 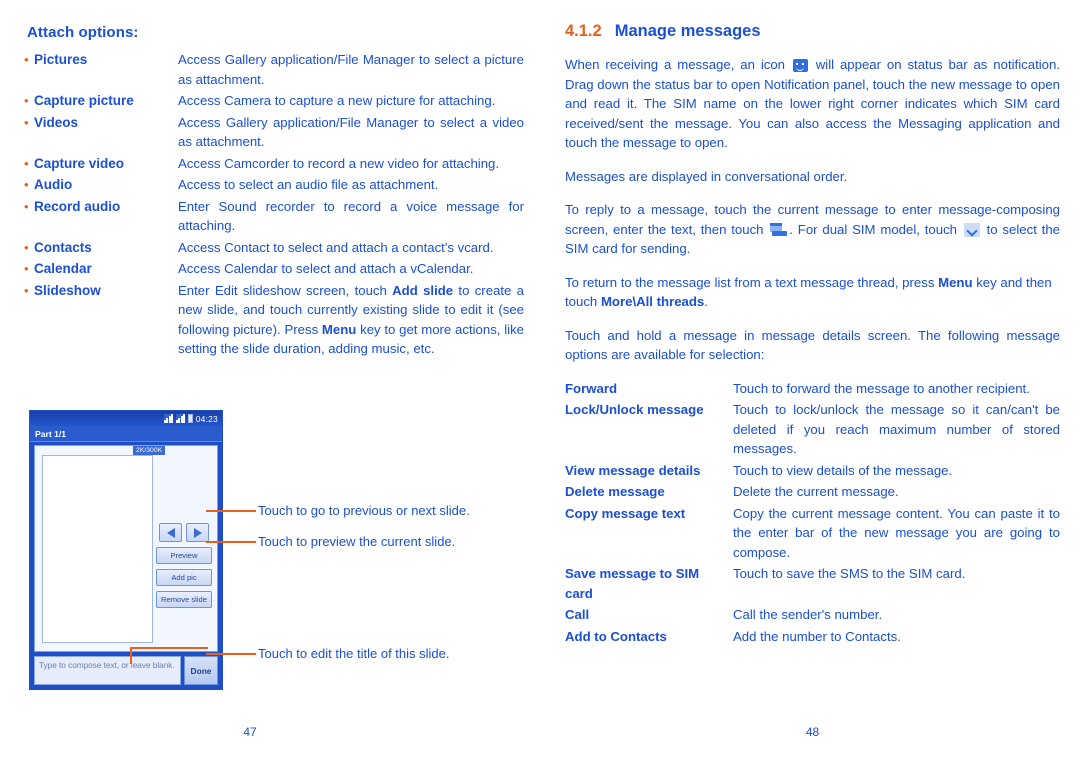 What do you see at coordinates (61, 59) in the screenshot?
I see `attach-option-term: Pictures` at bounding box center [61, 59].